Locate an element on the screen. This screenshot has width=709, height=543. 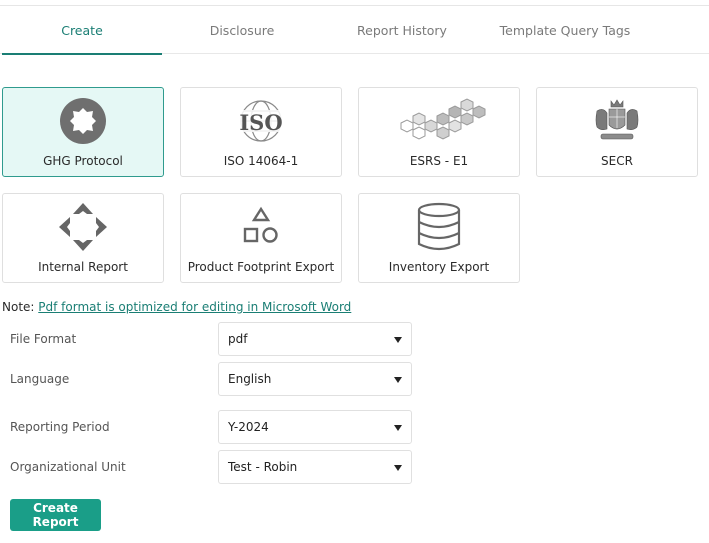
report-card-iso-14064-1: ISO ISO 14064-1 is located at coordinates (261, 132).